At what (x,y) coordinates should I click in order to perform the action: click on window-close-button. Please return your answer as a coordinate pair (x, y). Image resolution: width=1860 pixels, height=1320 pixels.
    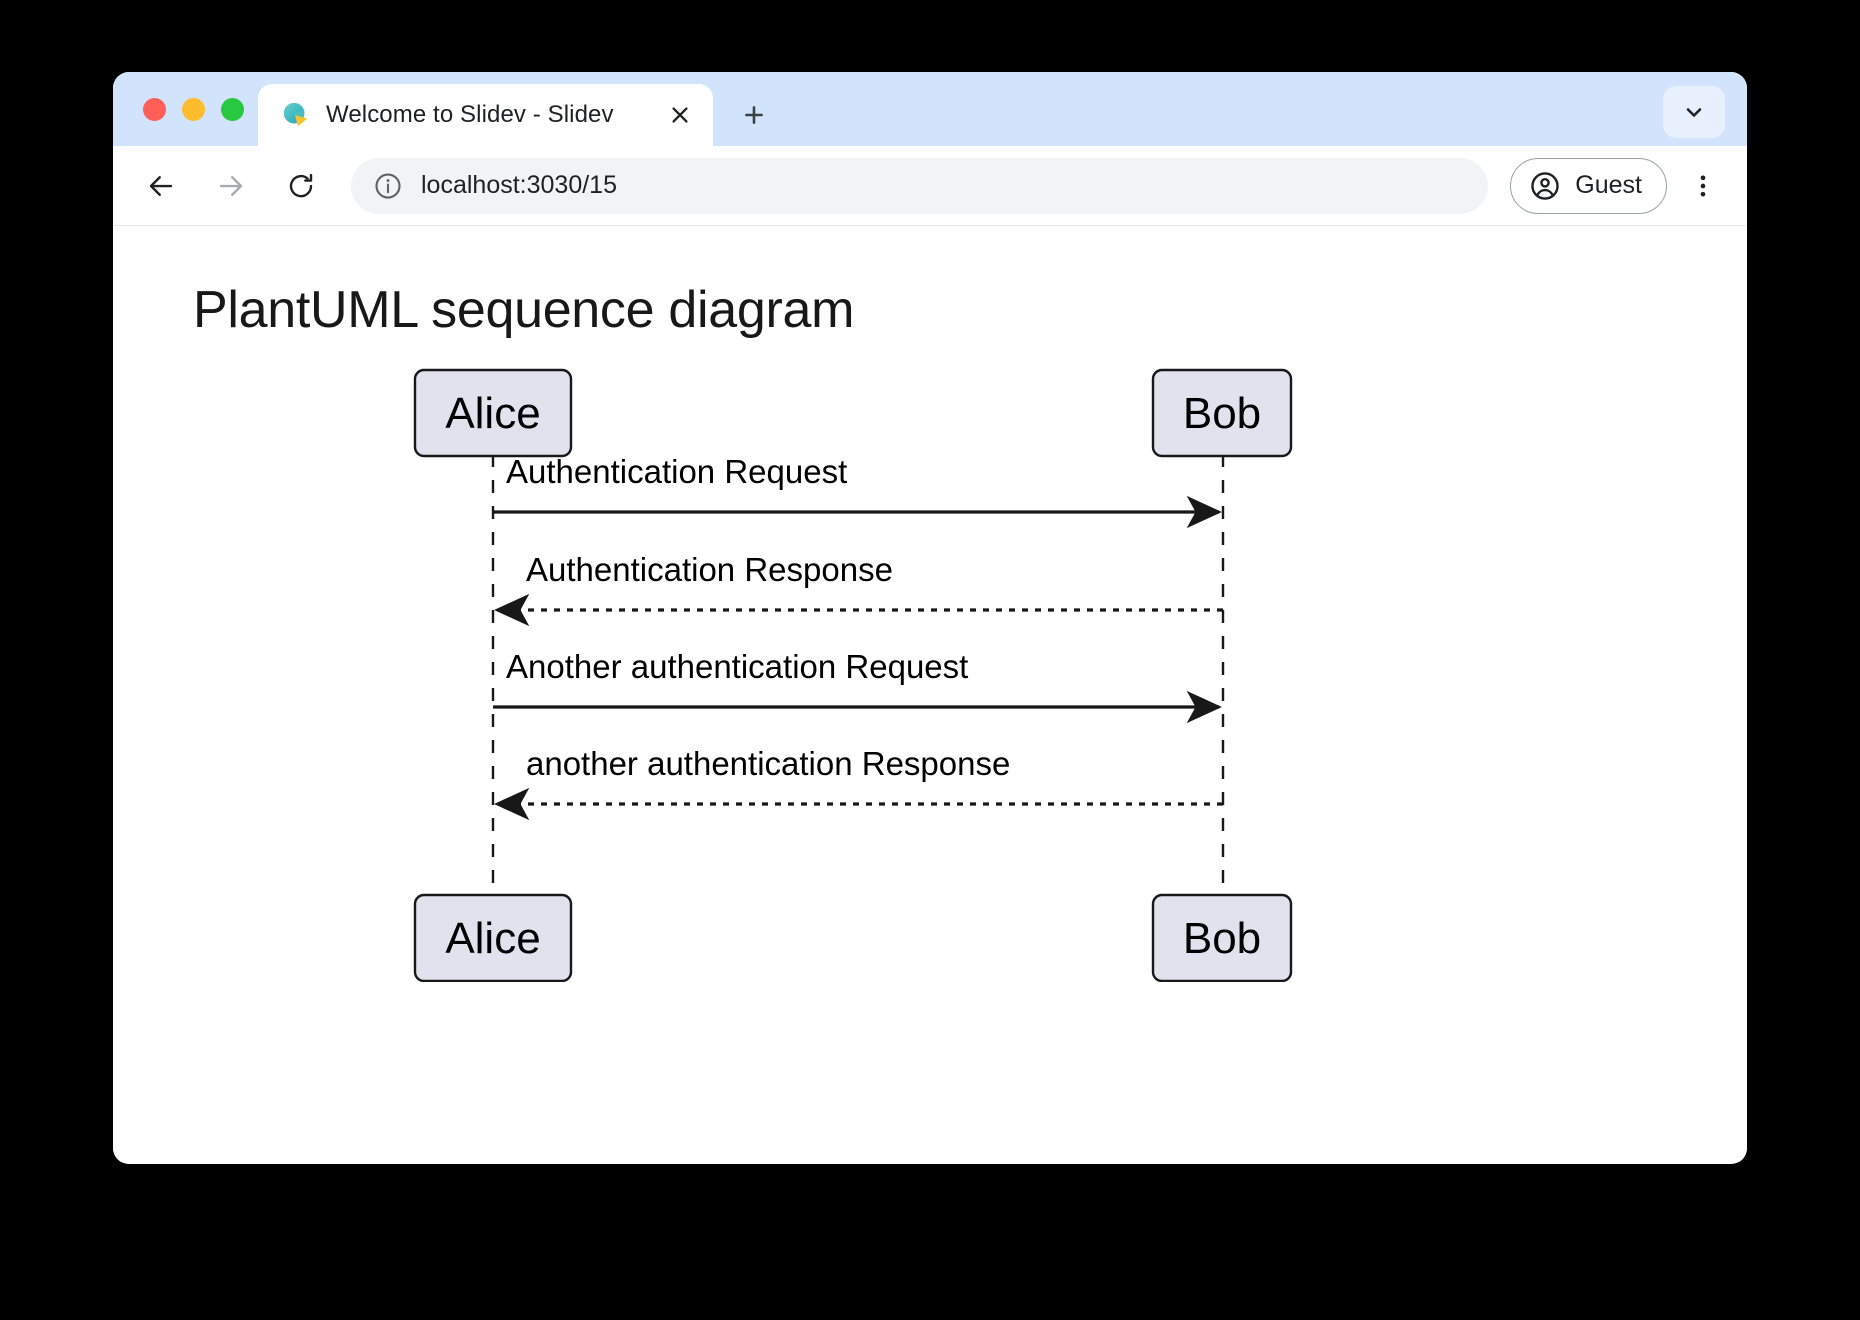
    Looking at the image, I should click on (154, 109).